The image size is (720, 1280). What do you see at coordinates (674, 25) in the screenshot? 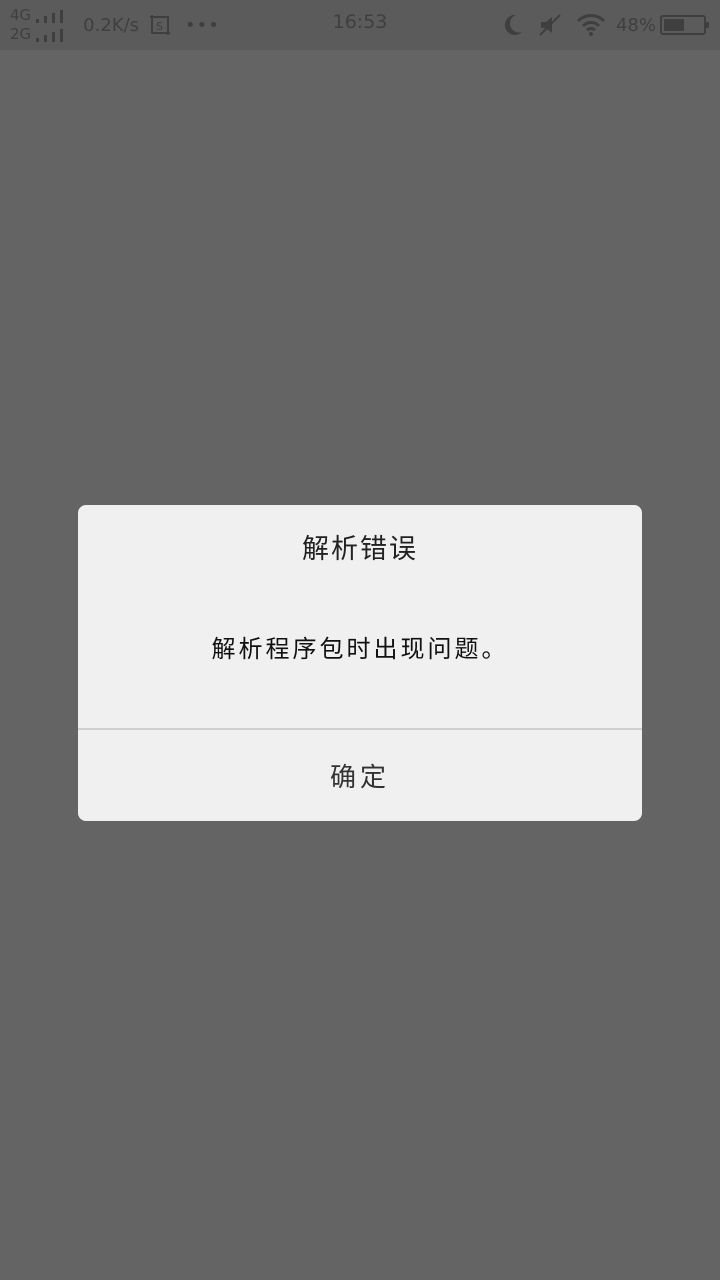
I see `battery-fill` at bounding box center [674, 25].